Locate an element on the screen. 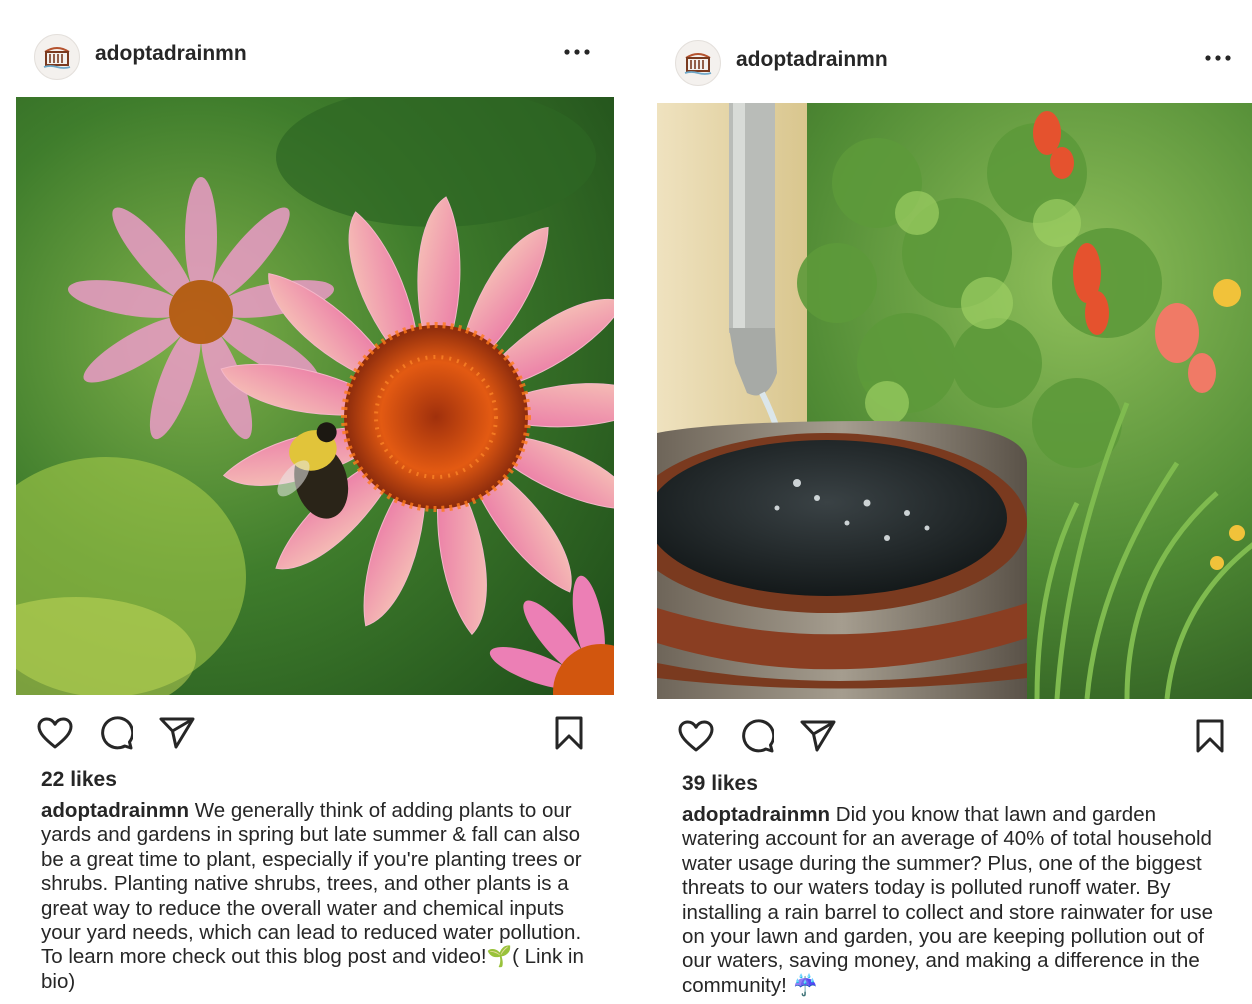 The image size is (1252, 1004). likes-count: 22 likes is located at coordinates (79, 780).